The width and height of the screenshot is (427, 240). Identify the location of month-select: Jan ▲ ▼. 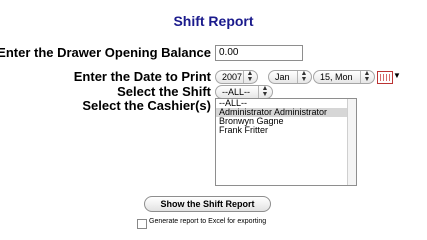
(290, 77).